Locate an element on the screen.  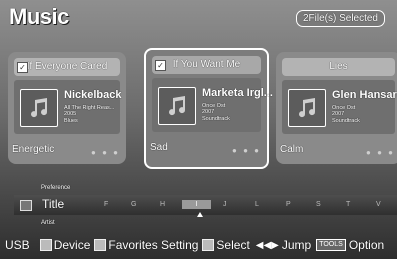
song-title-text: Lies is located at coordinates (338, 66).